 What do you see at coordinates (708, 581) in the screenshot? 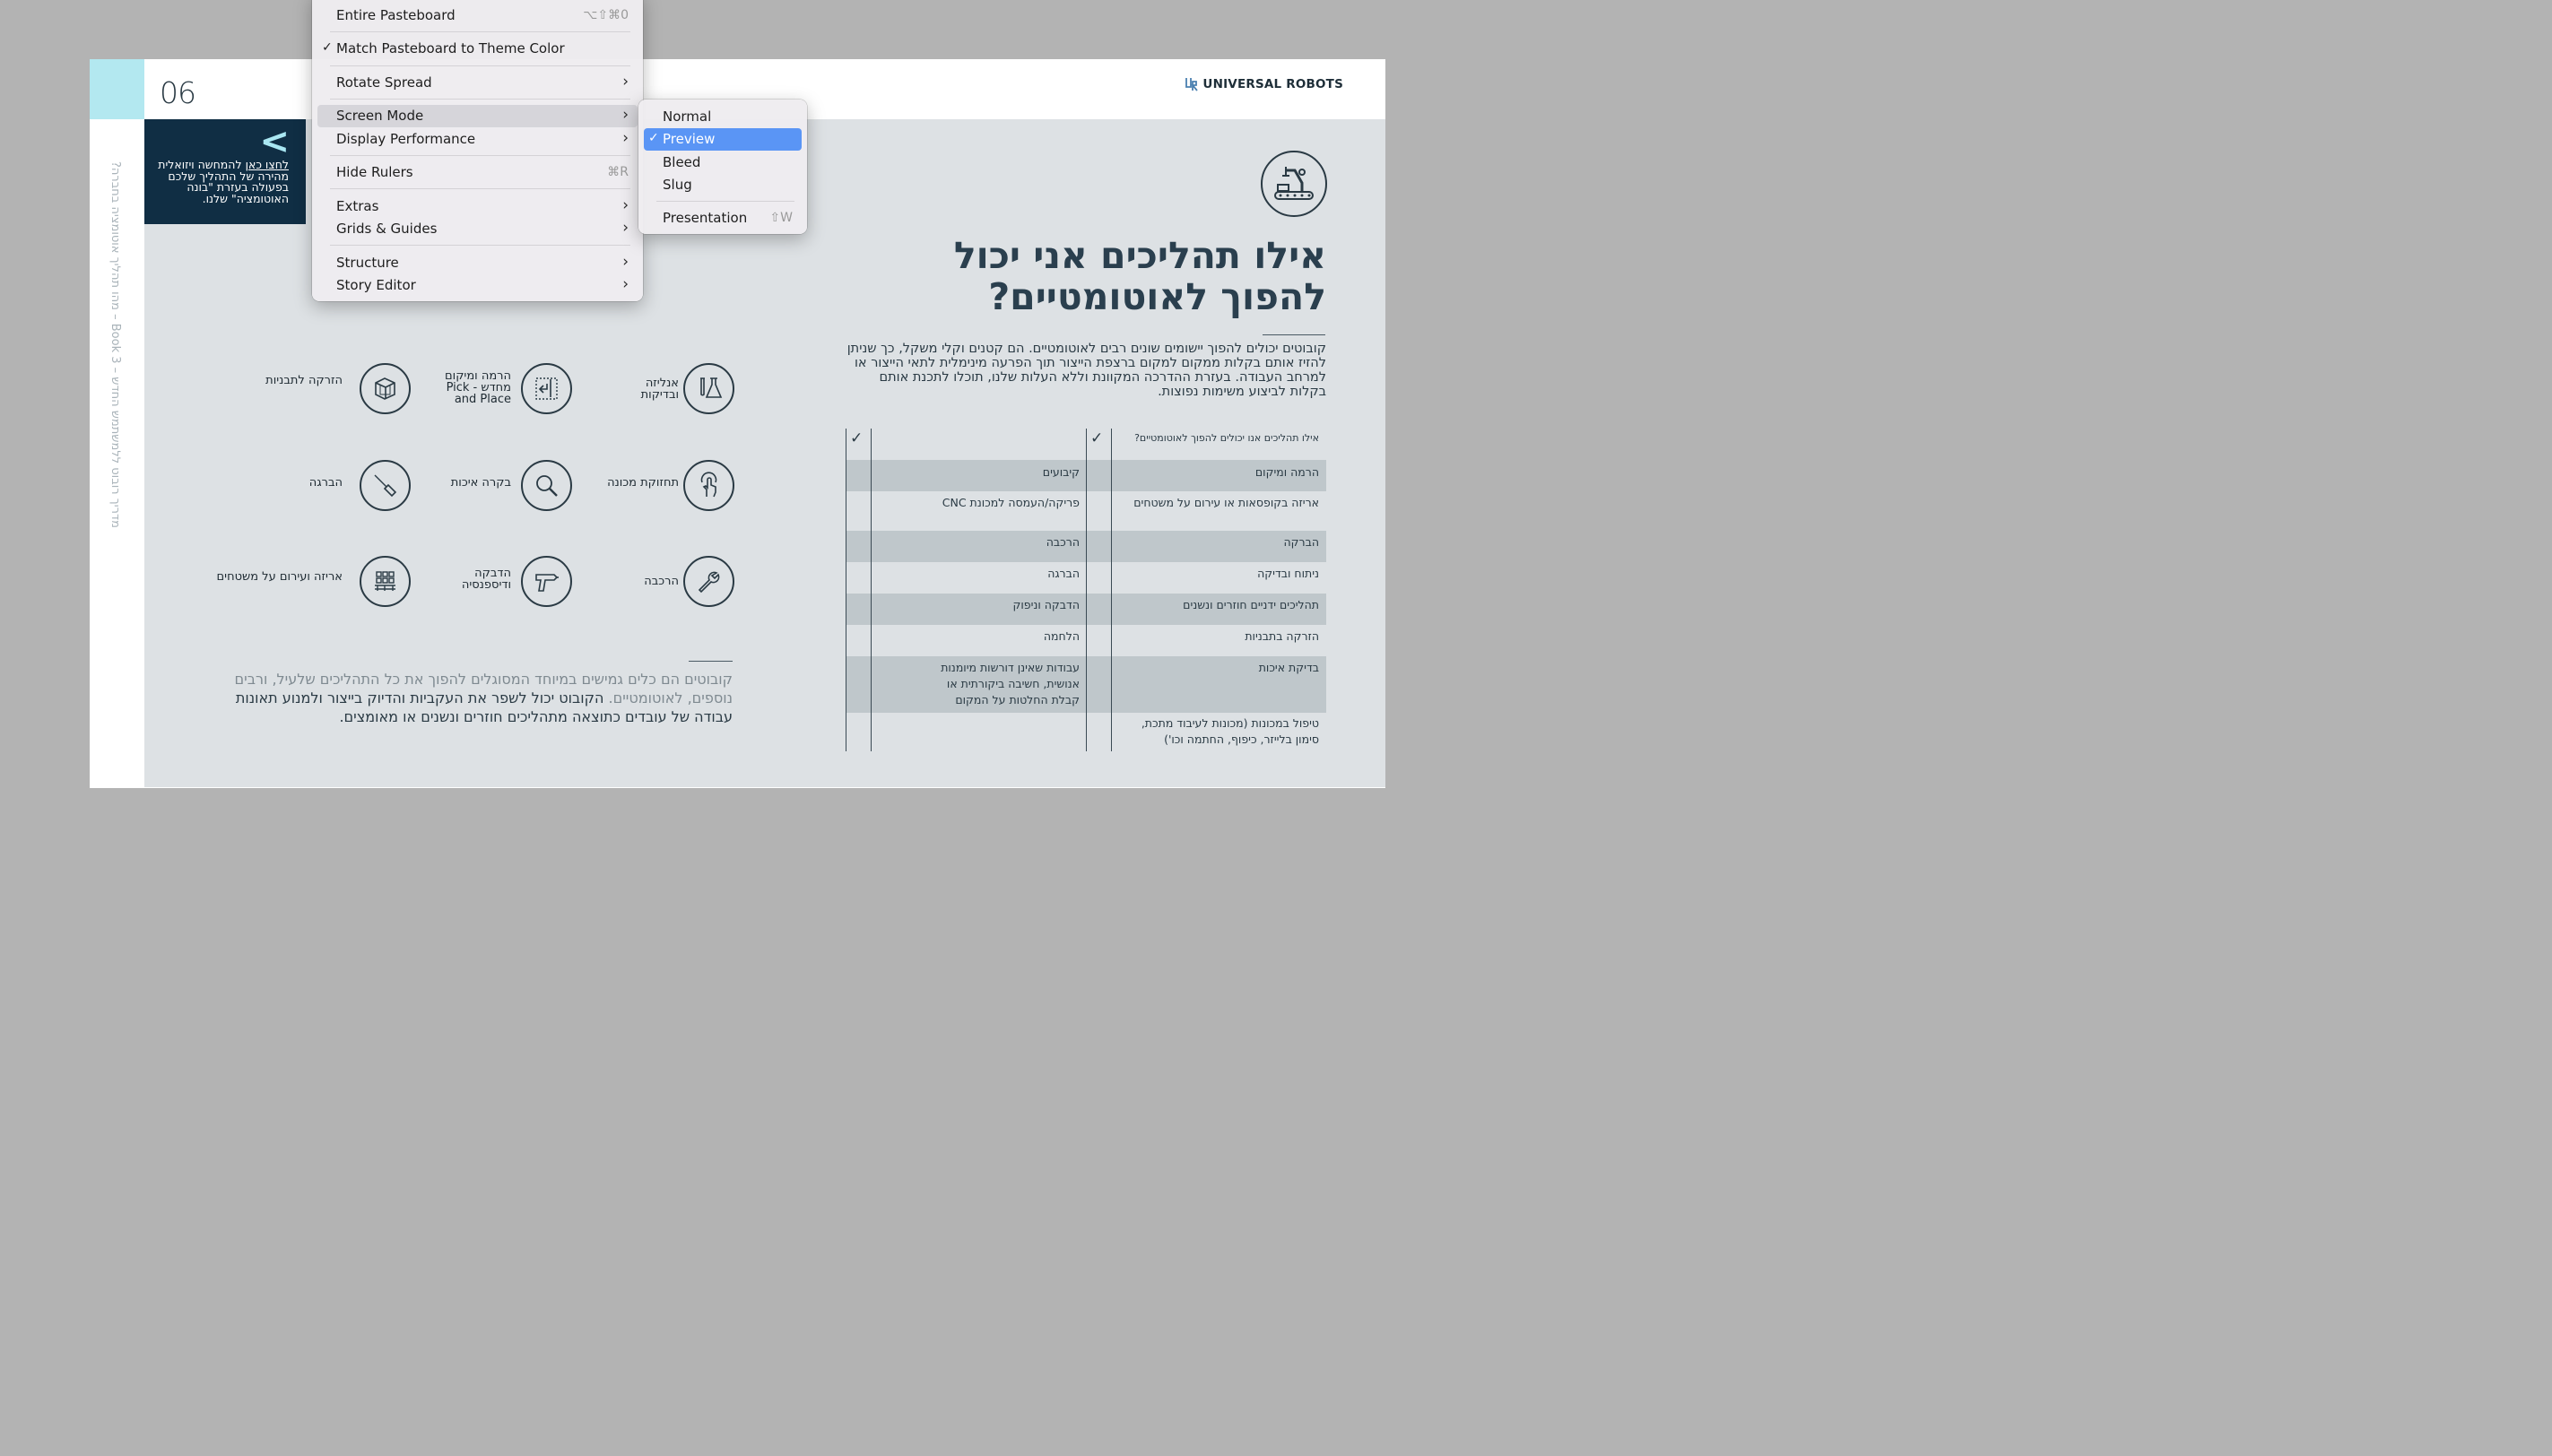
I see `wrench-icon` at bounding box center [708, 581].